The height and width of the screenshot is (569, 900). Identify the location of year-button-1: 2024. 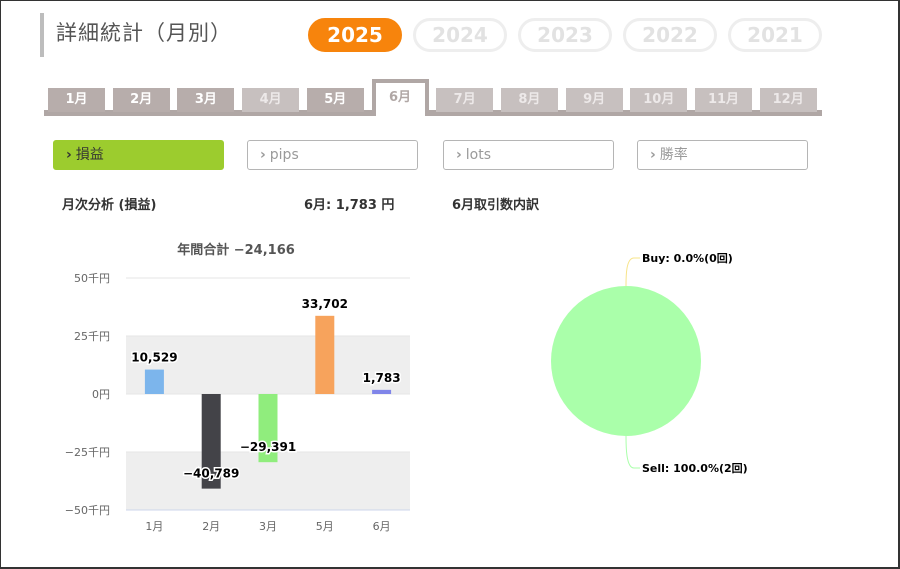
(460, 35).